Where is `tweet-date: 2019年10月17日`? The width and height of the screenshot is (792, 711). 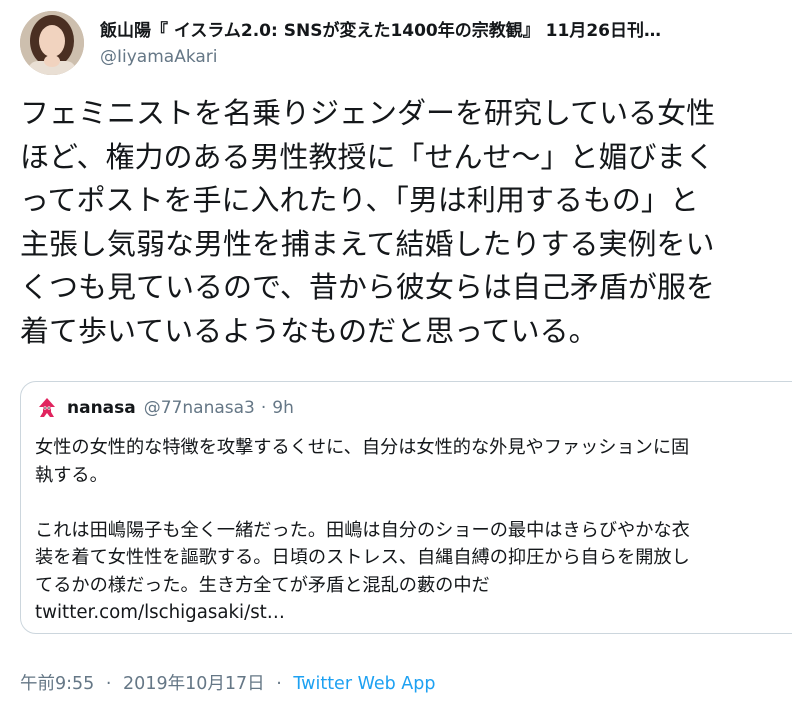
tweet-date: 2019年10月17日 is located at coordinates (194, 684).